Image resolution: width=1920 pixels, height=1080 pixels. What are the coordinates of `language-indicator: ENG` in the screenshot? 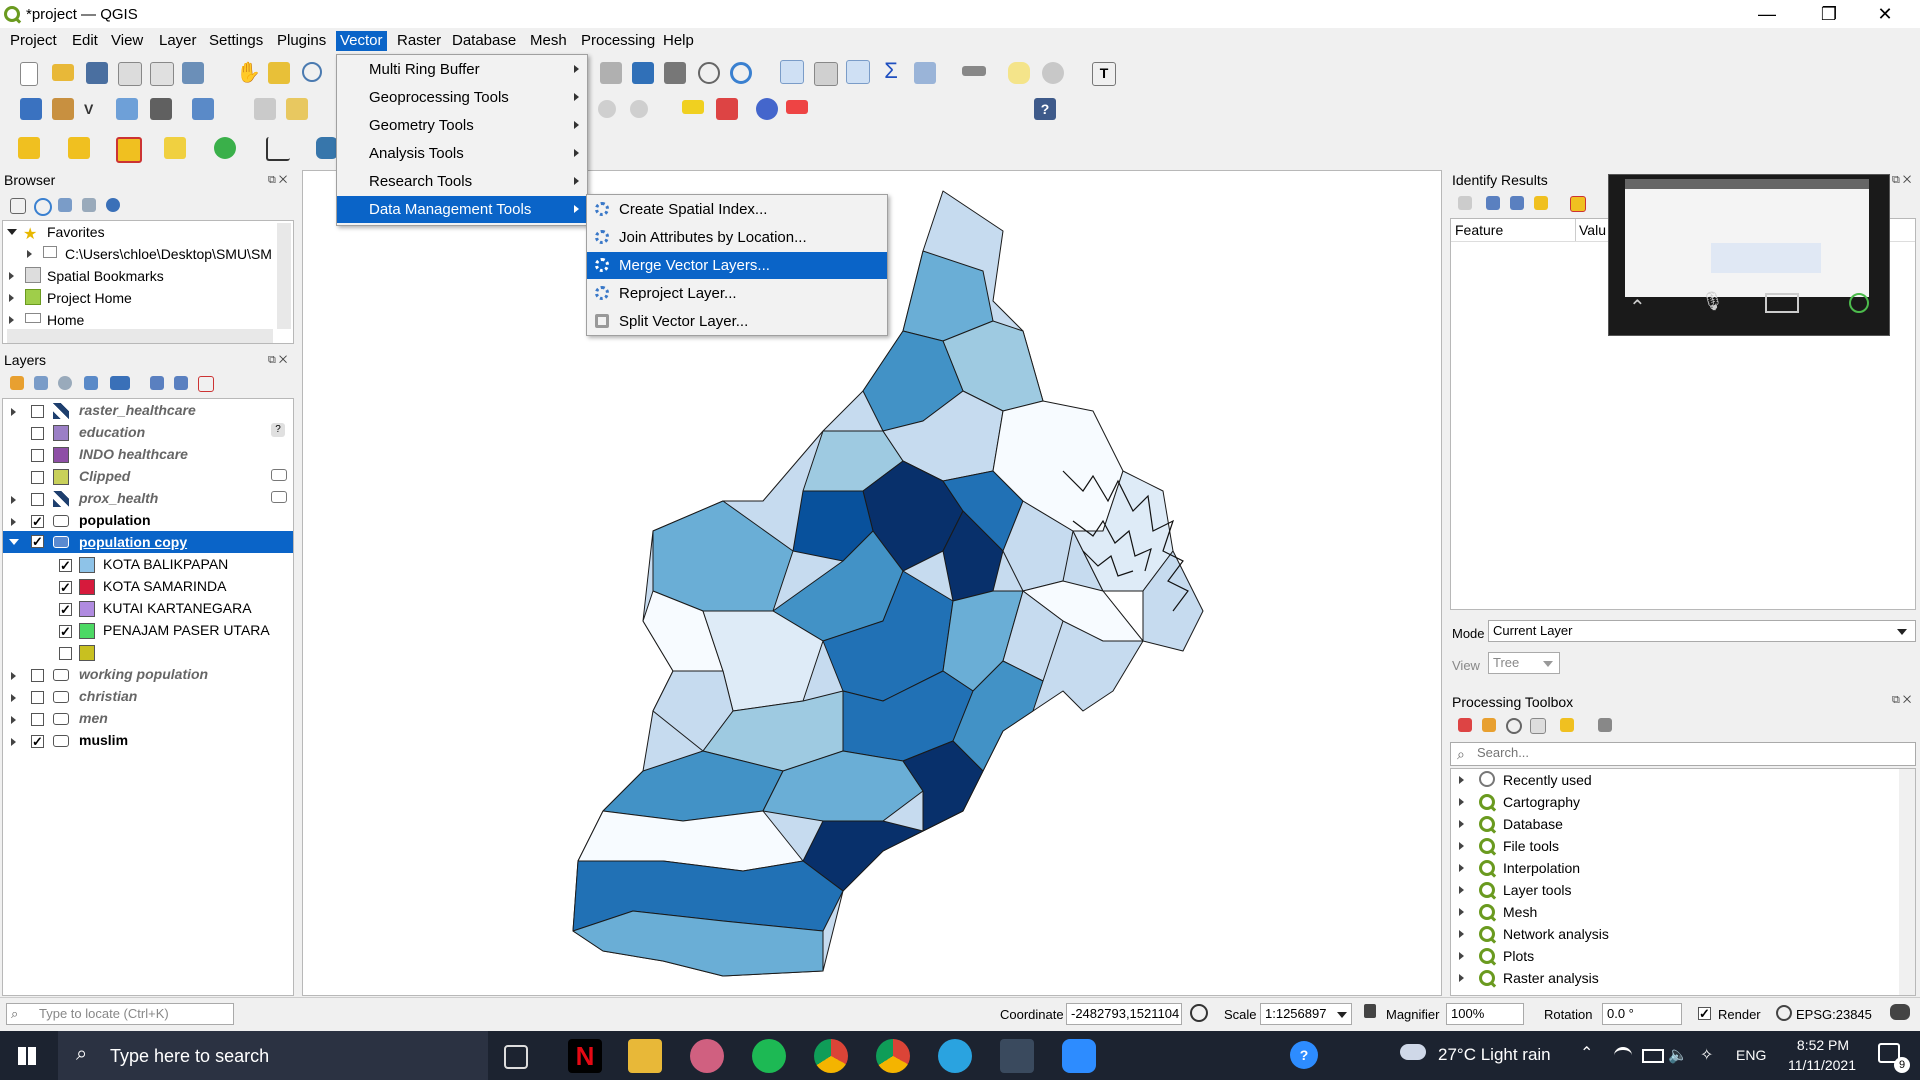 It's located at (1751, 1055).